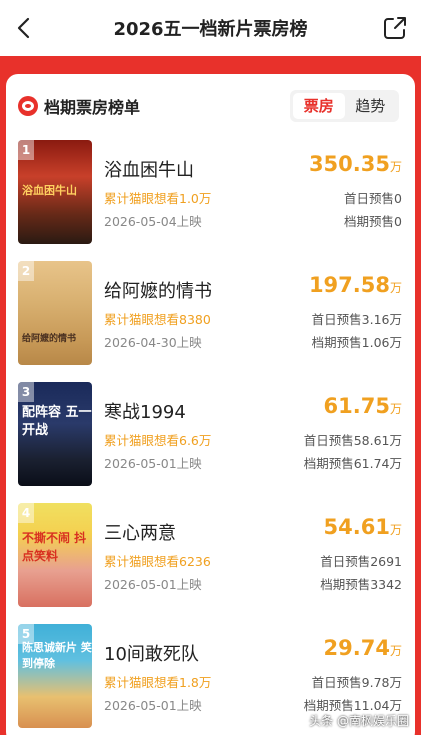 This screenshot has height=735, width=421. I want to click on box-office-value: 54.61, so click(356, 527).